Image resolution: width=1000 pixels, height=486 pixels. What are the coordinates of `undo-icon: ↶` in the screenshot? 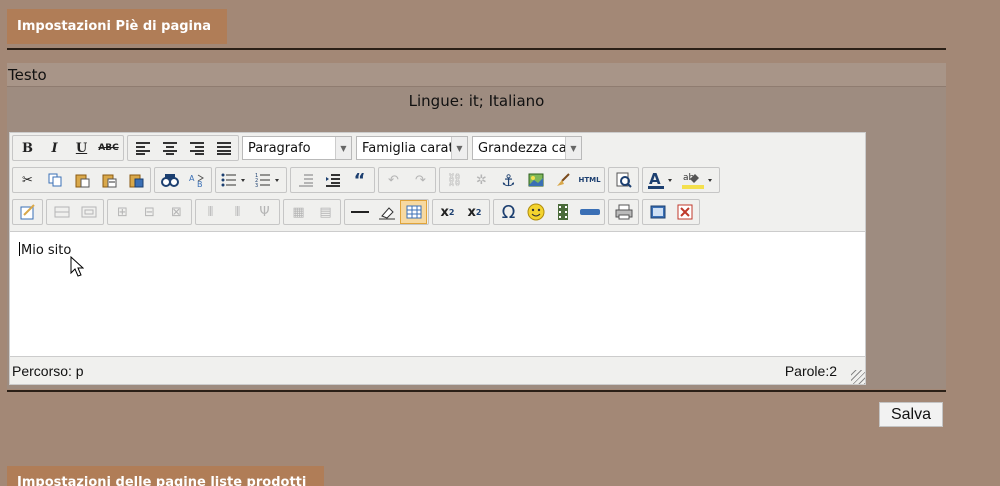 It's located at (393, 180).